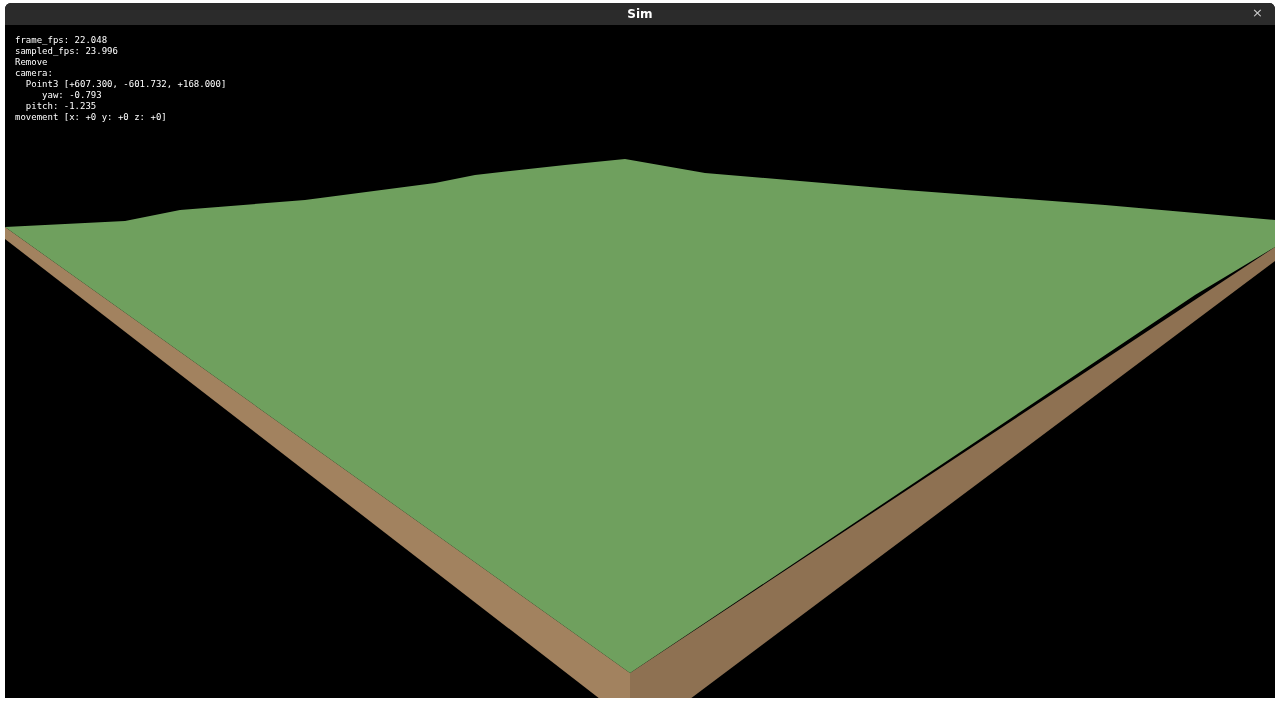  What do you see at coordinates (61, 106) in the screenshot?
I see `debug-text-line: pitch: -1.235` at bounding box center [61, 106].